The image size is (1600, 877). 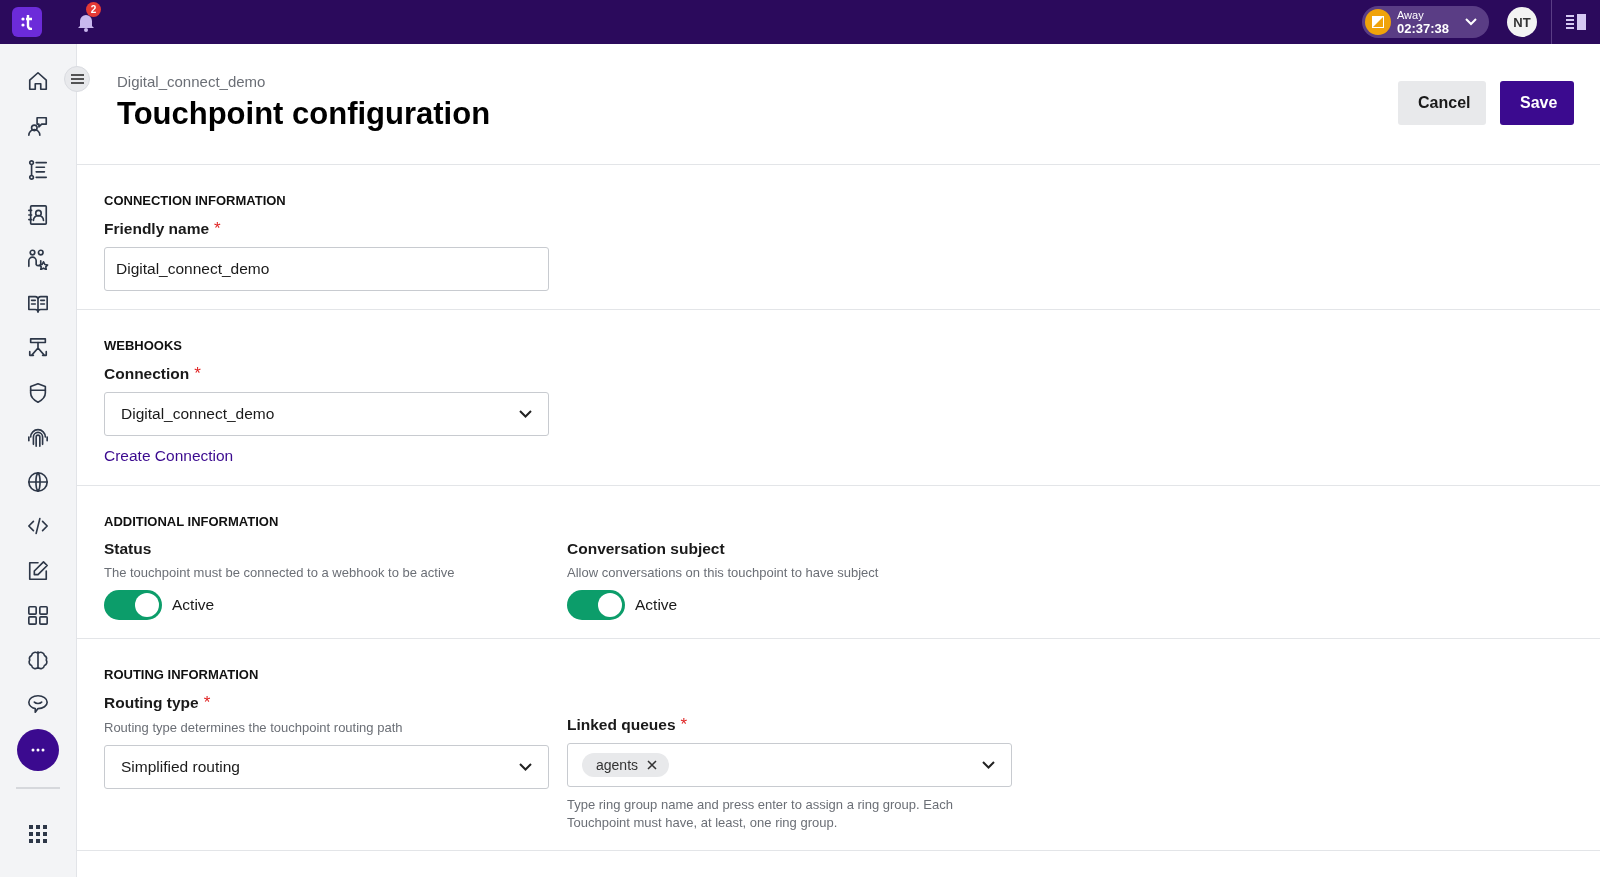 What do you see at coordinates (626, 765) in the screenshot?
I see `tag-chip: agents` at bounding box center [626, 765].